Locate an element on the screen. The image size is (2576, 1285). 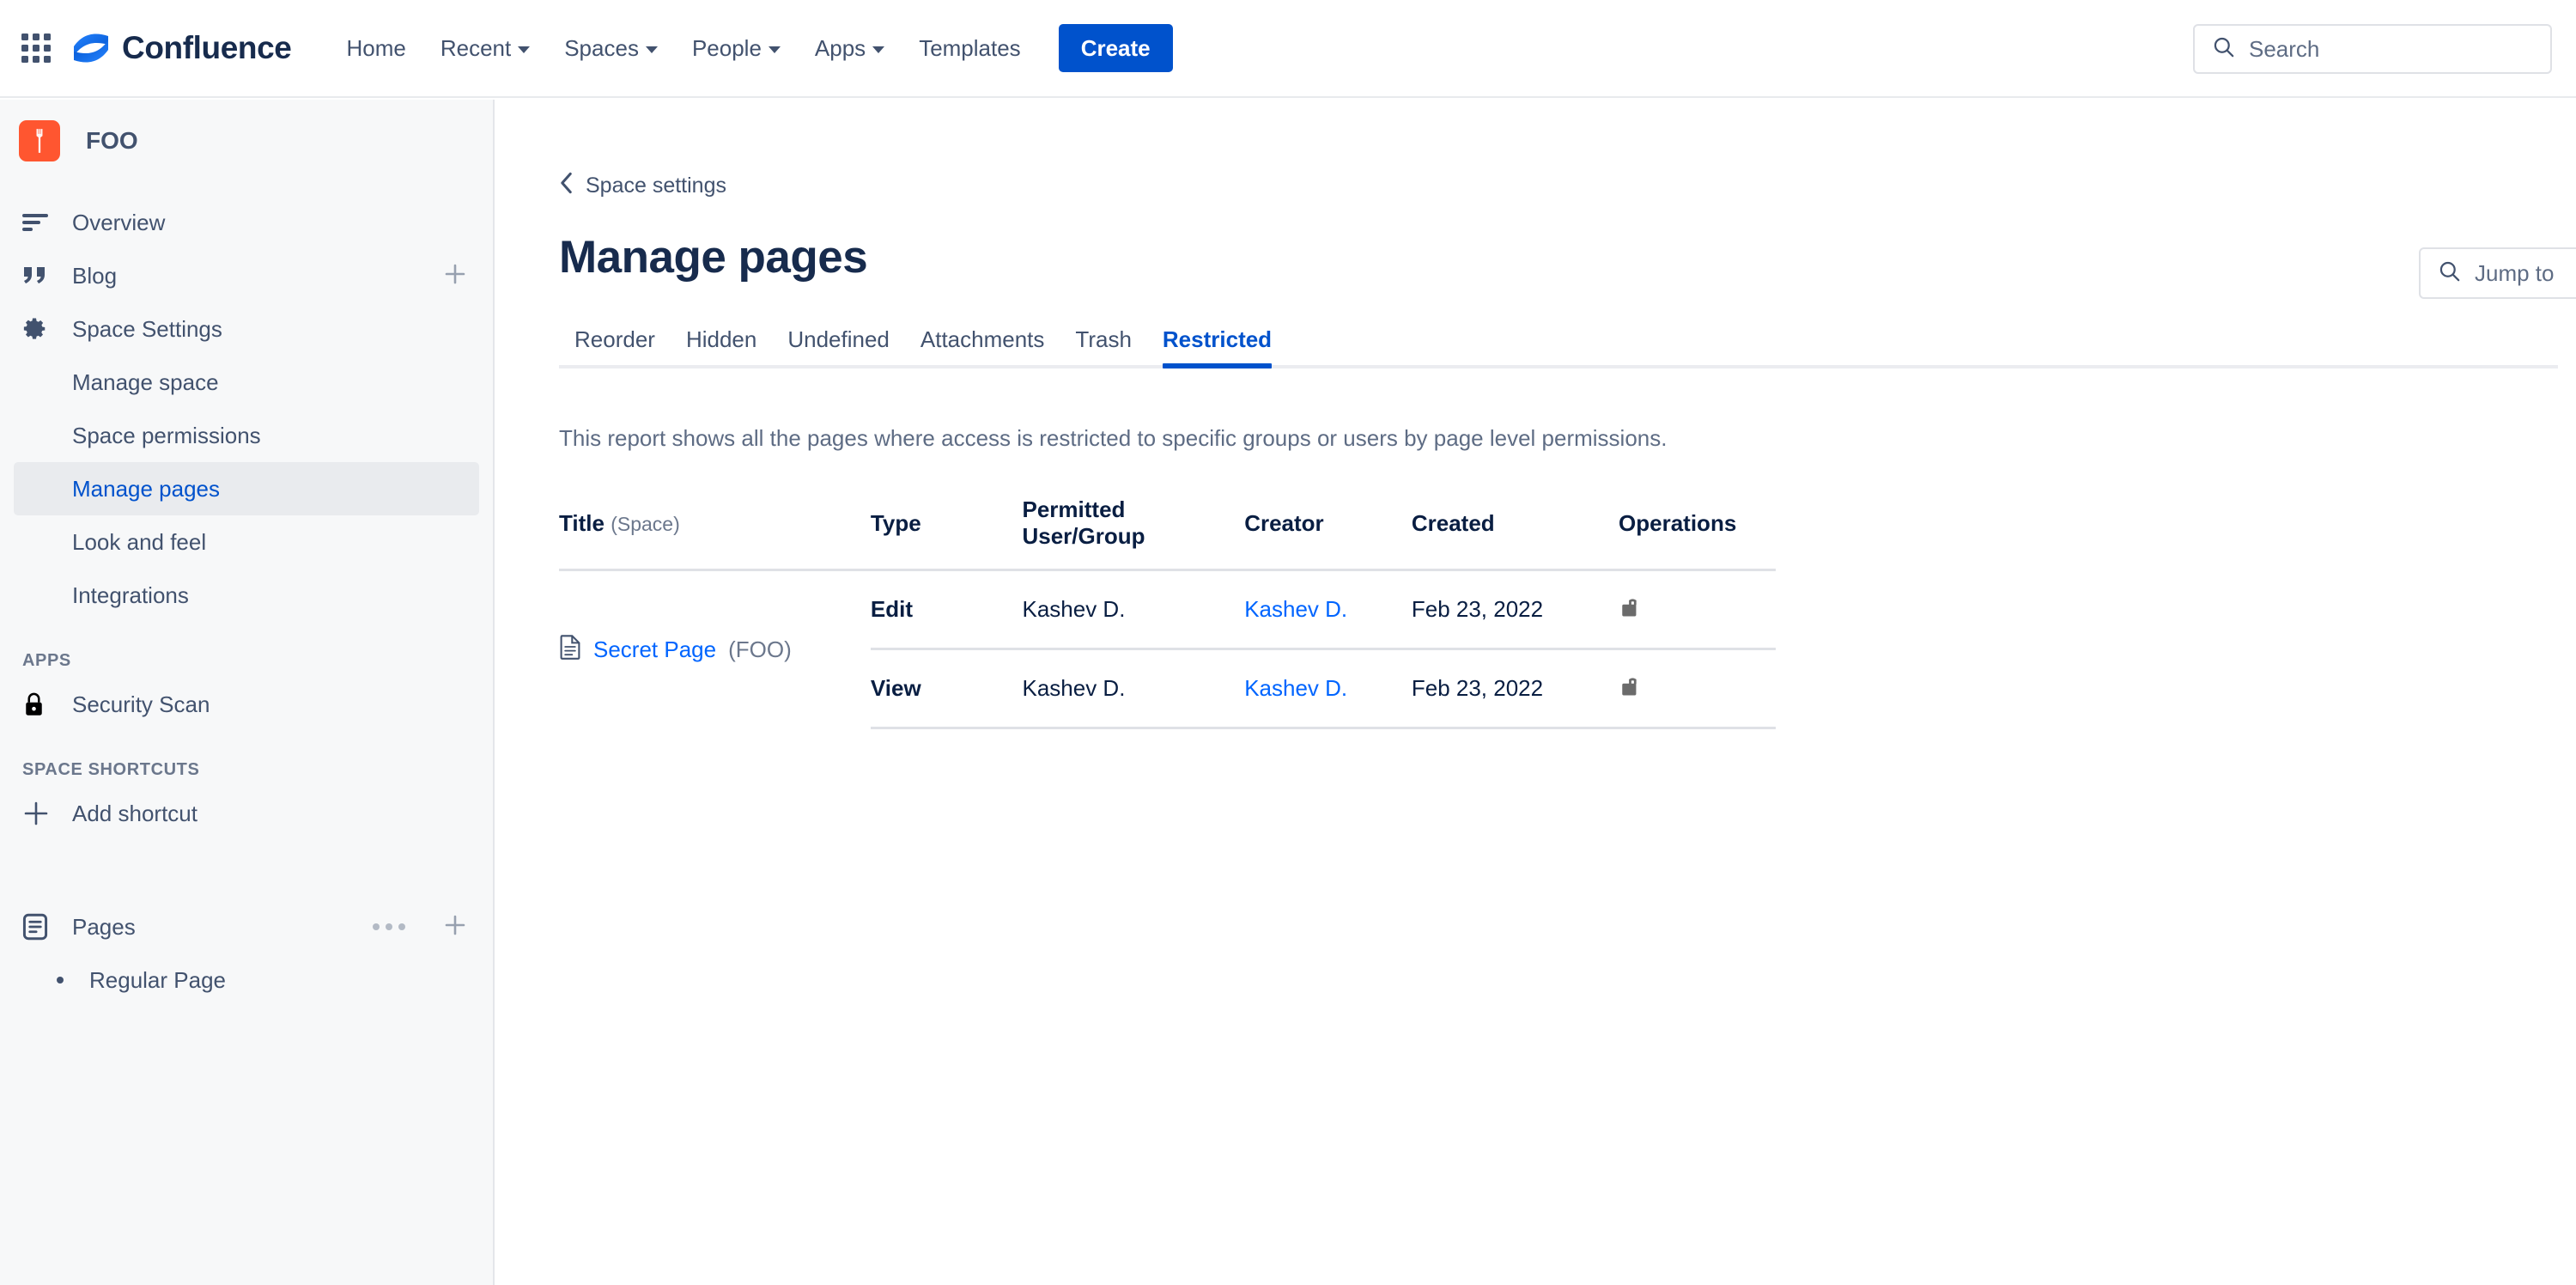
pages-more-actions-icon is located at coordinates (389, 927).